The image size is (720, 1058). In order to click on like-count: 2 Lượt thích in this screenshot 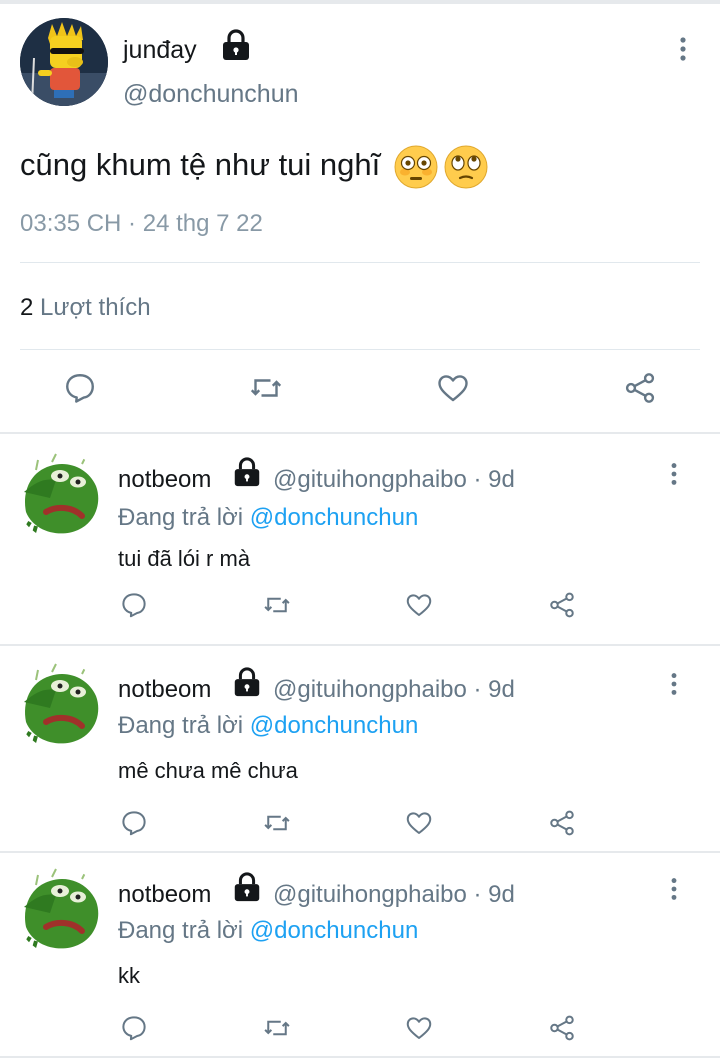, I will do `click(85, 308)`.